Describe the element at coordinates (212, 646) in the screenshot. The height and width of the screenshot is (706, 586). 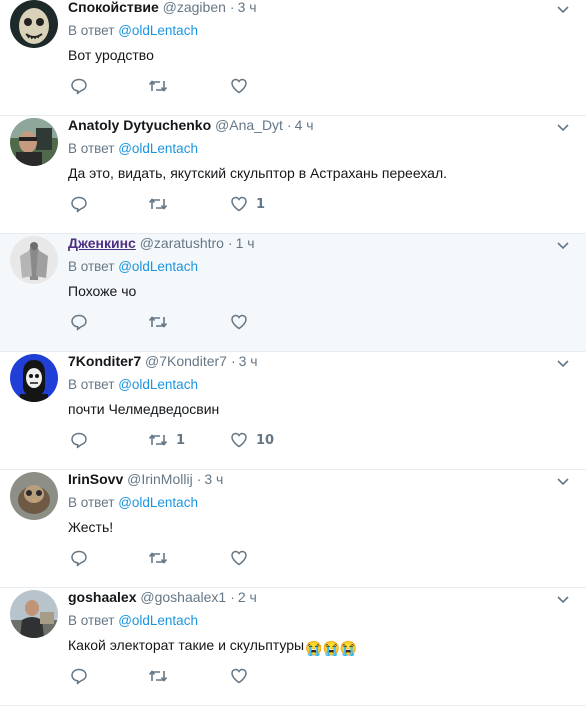
I see `tweet-text: Какой электорат такие и скульптуры😭😭😭` at that location.